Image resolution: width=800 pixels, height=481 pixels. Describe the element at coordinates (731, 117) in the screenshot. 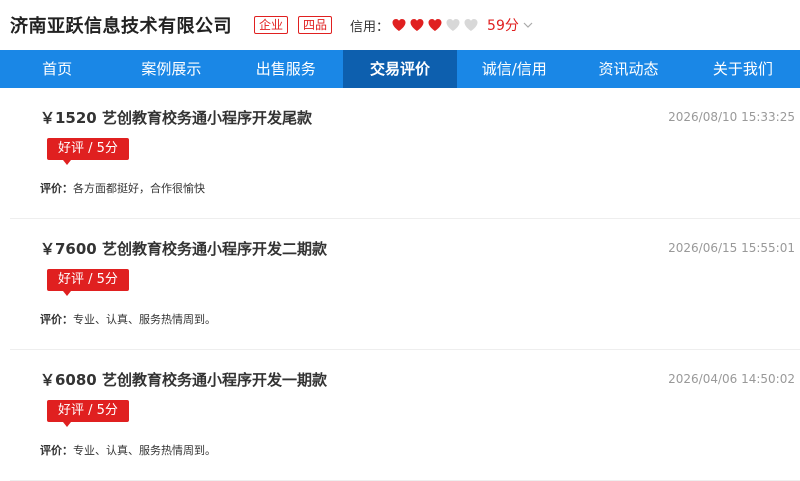

I see `review-time: 2026/08/10 15:33:25` at that location.